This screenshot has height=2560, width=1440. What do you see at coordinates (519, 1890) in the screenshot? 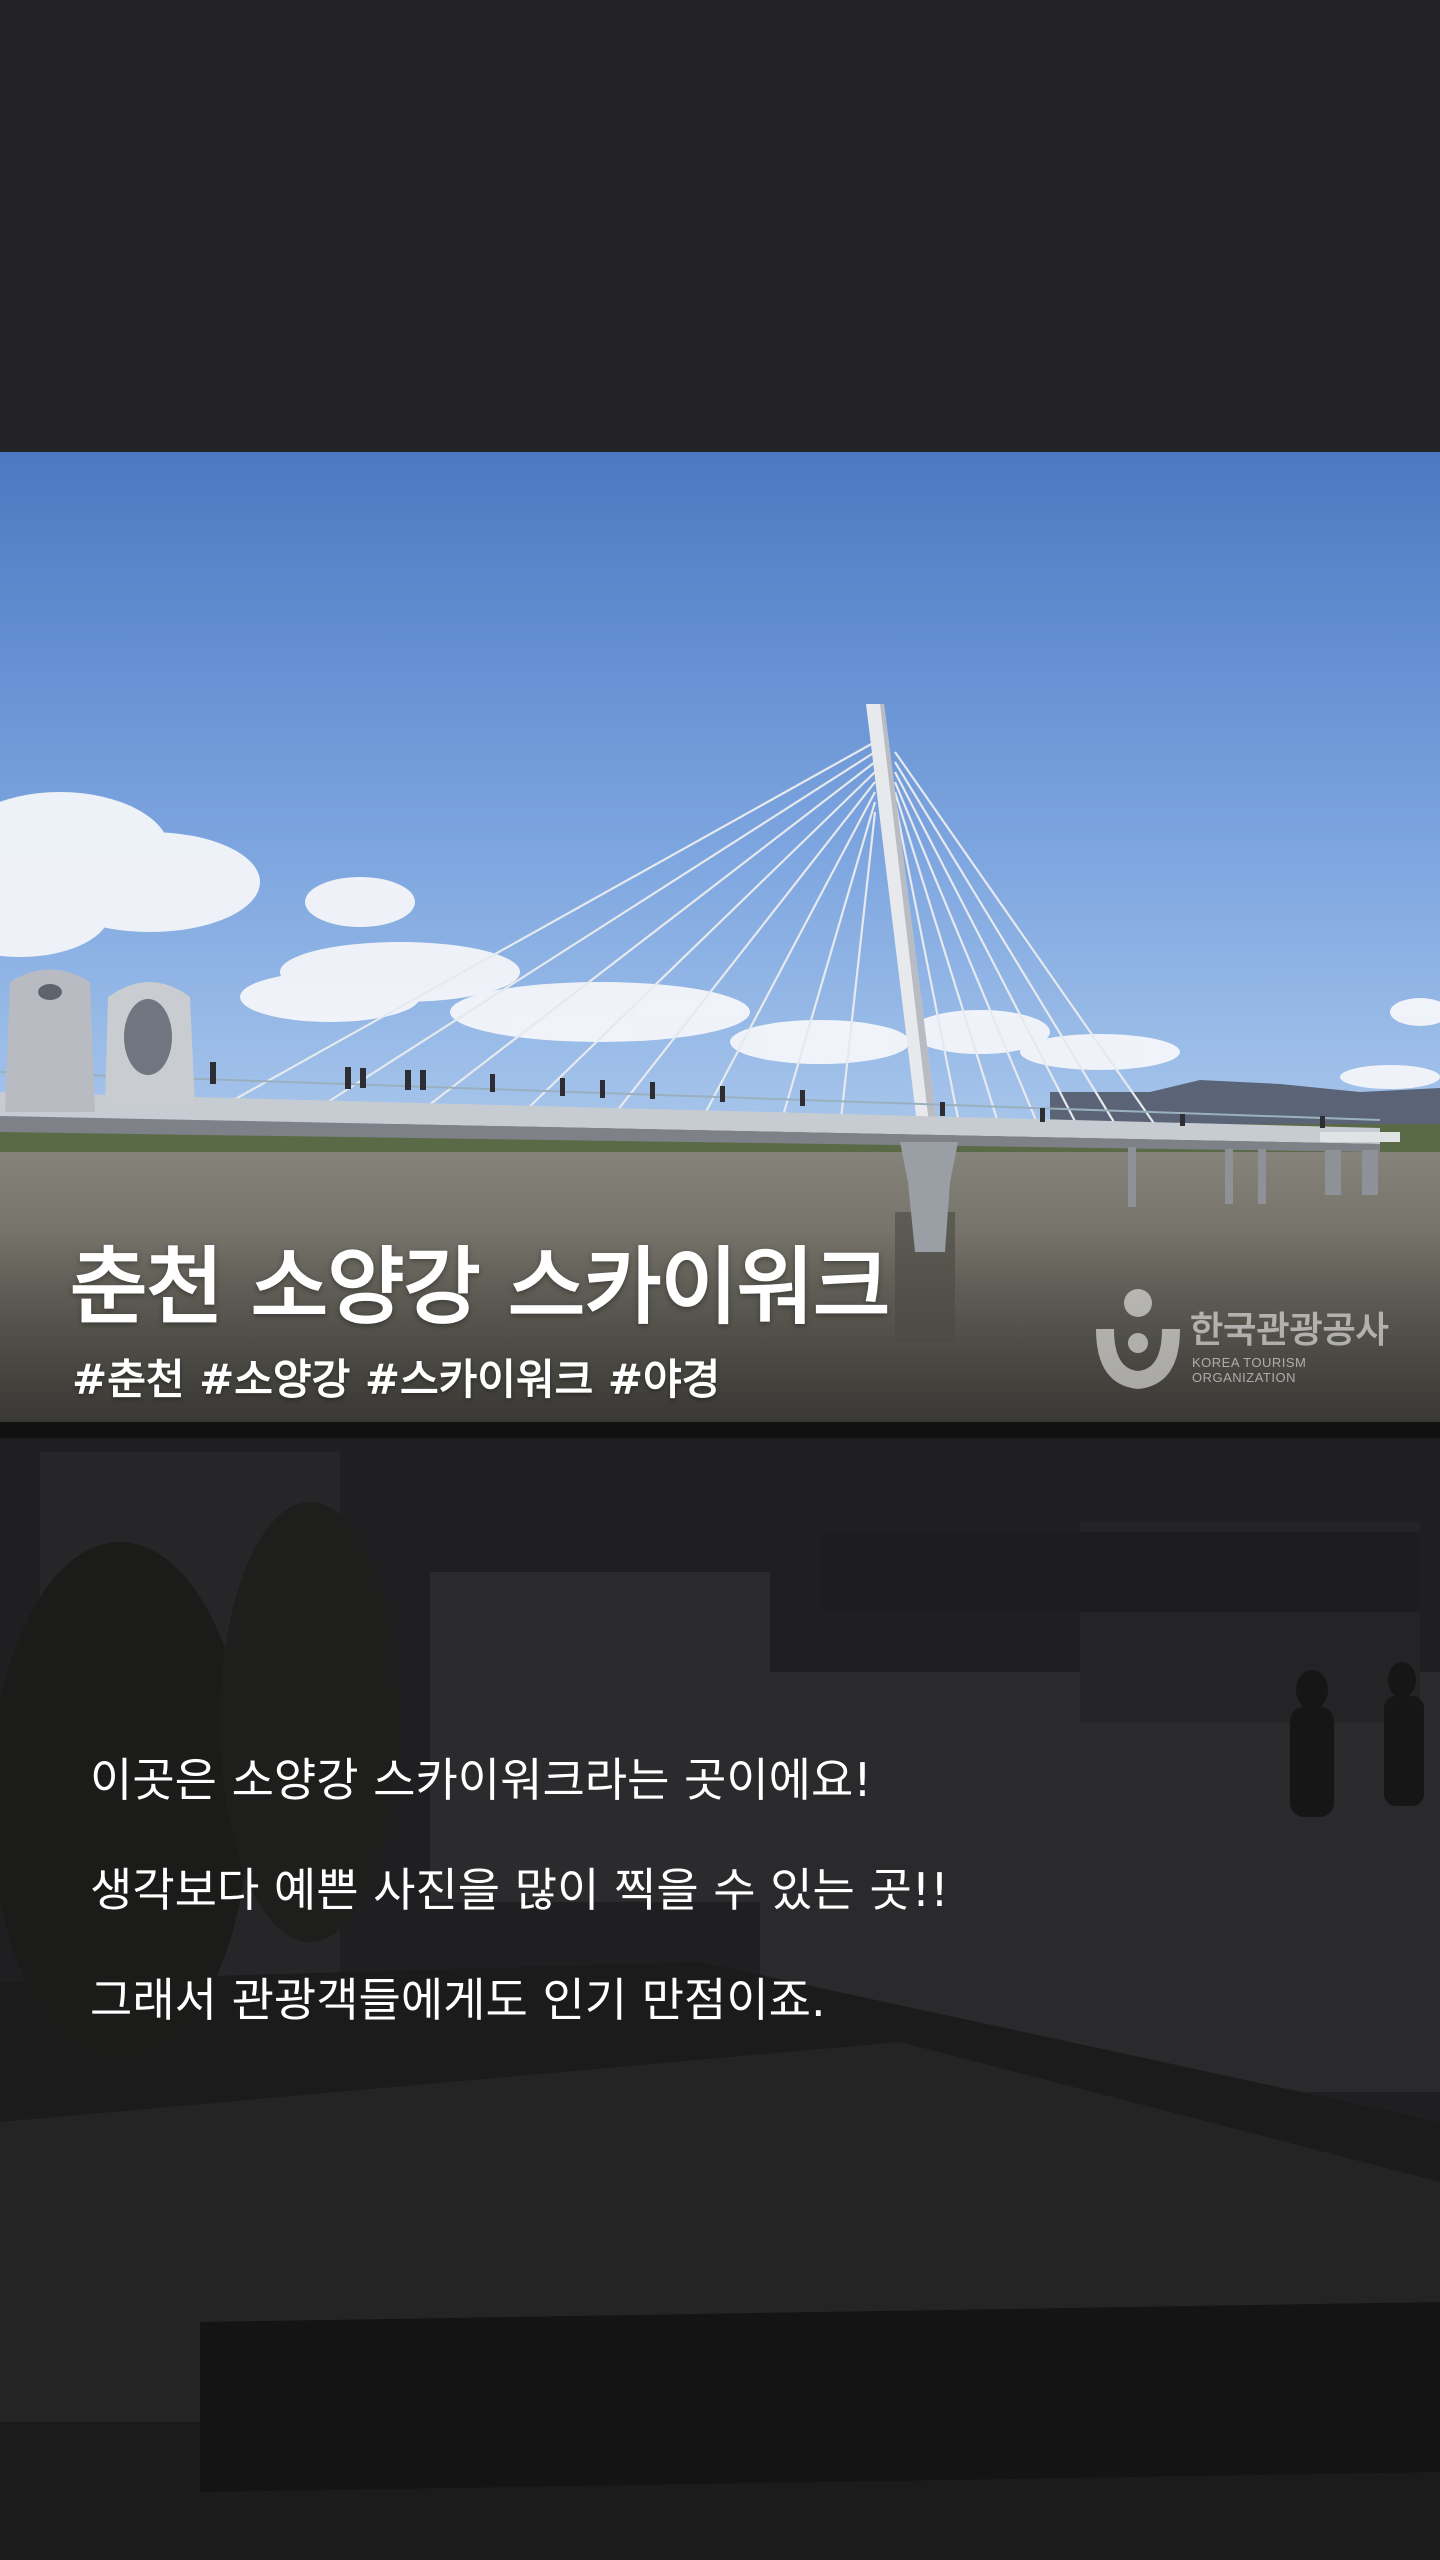
I see `body-line-2: 생각보다 예쁜 사진을 많이 찍을 수 있는 곳!!` at bounding box center [519, 1890].